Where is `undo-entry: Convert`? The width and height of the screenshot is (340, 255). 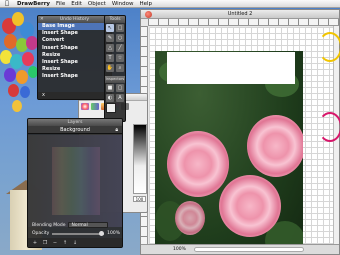 undo-entry: Convert is located at coordinates (74, 40).